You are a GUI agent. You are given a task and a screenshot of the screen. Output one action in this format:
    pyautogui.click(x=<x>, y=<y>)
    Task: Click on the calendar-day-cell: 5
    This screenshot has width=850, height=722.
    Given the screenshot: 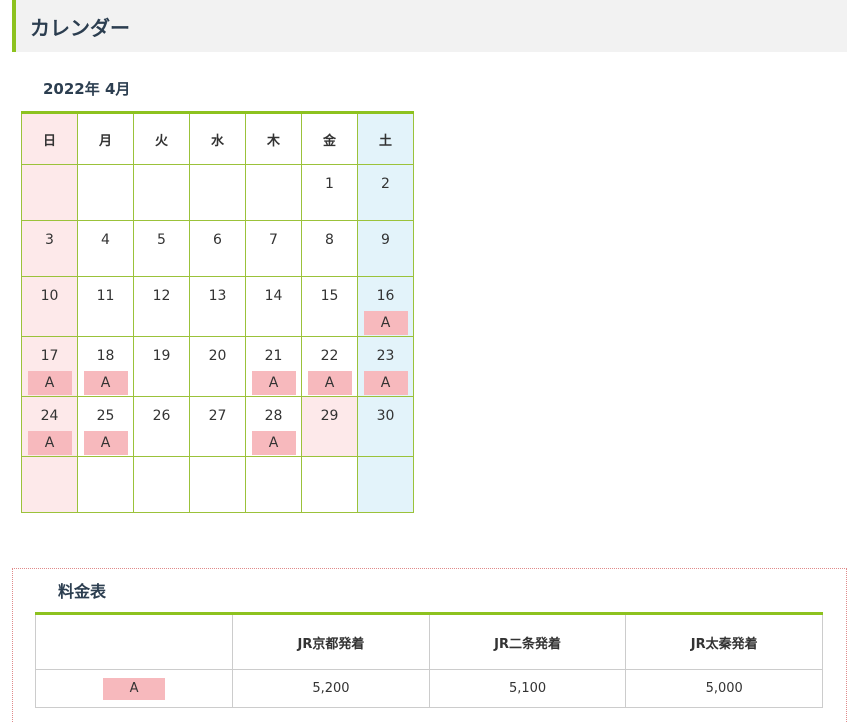 What is the action you would take?
    pyautogui.click(x=161, y=248)
    